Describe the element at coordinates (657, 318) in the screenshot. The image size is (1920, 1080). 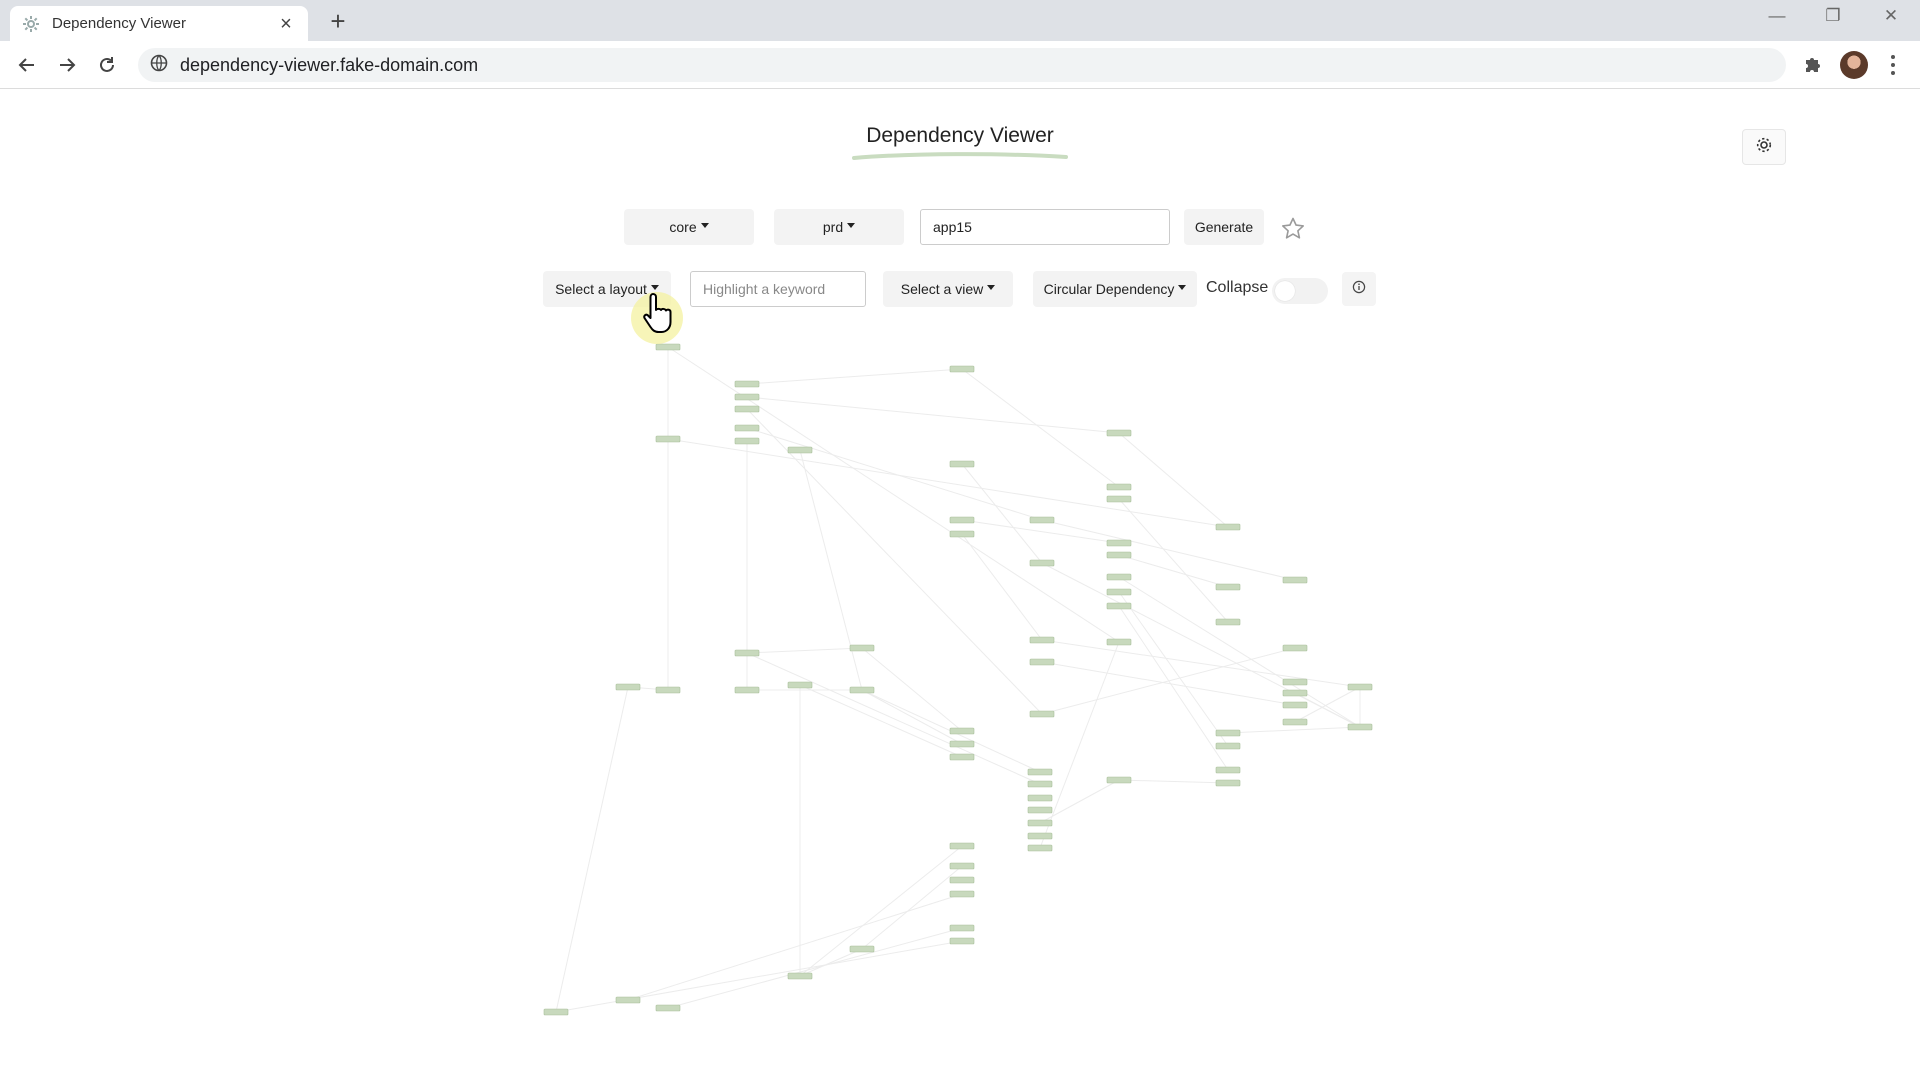
I see `hand-cursor` at that location.